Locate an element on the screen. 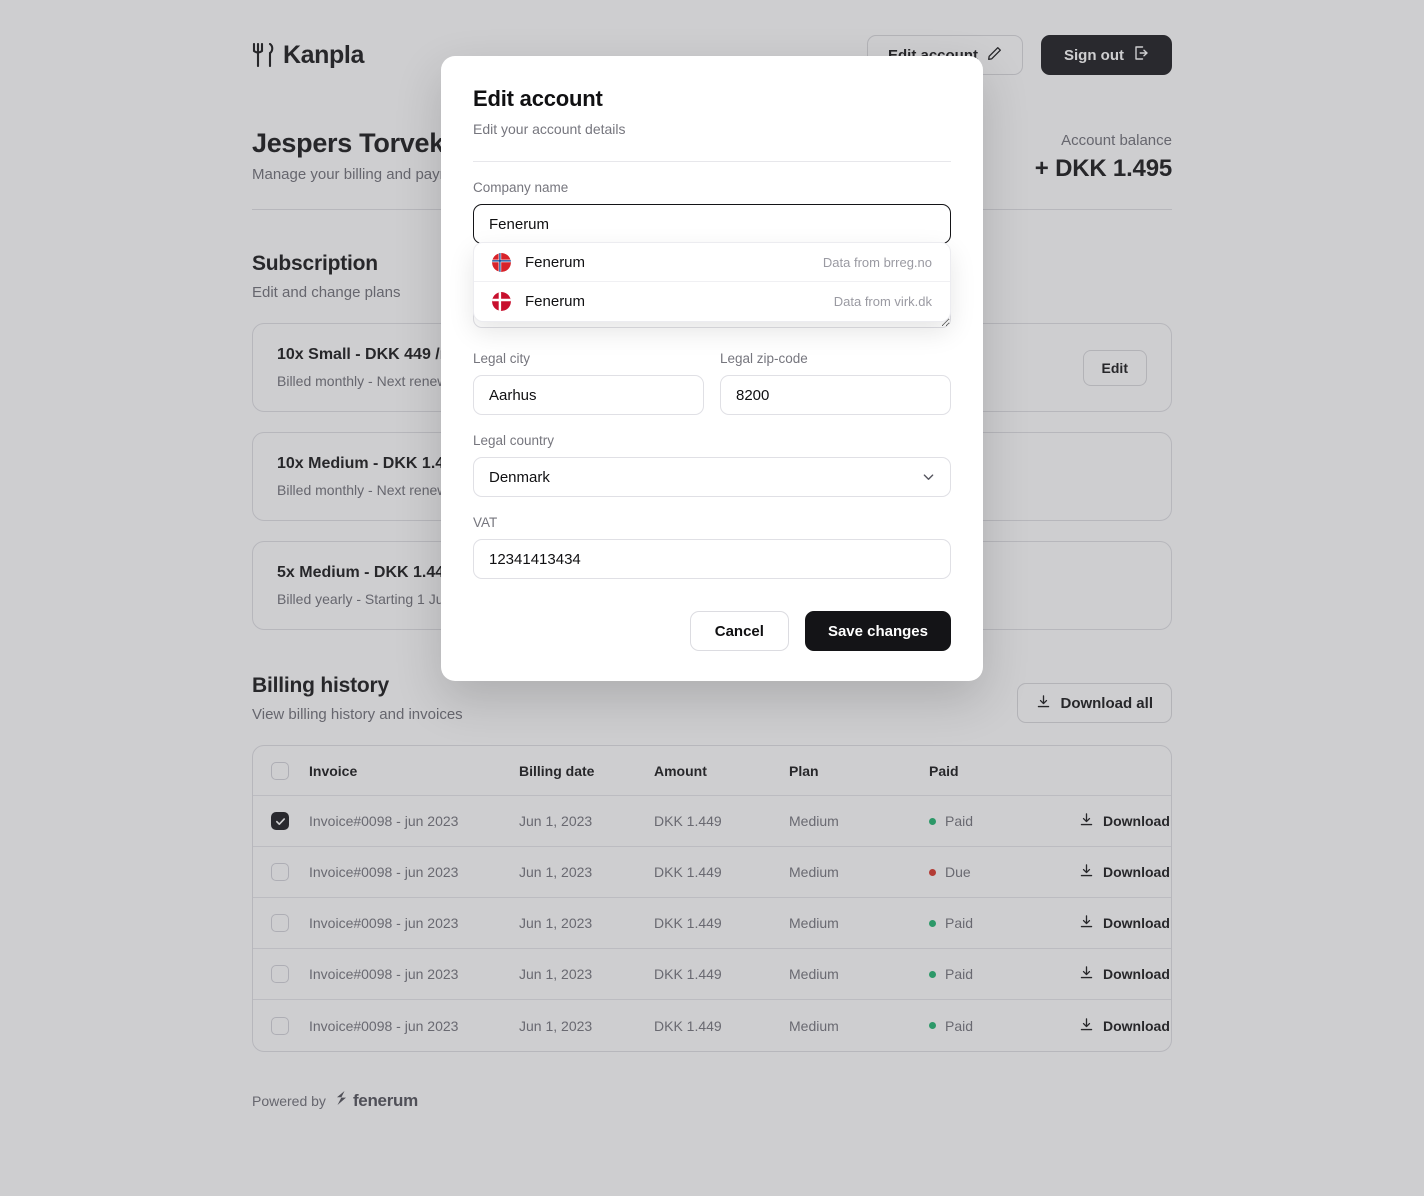 The width and height of the screenshot is (1424, 1196). modal-divider is located at coordinates (712, 161).